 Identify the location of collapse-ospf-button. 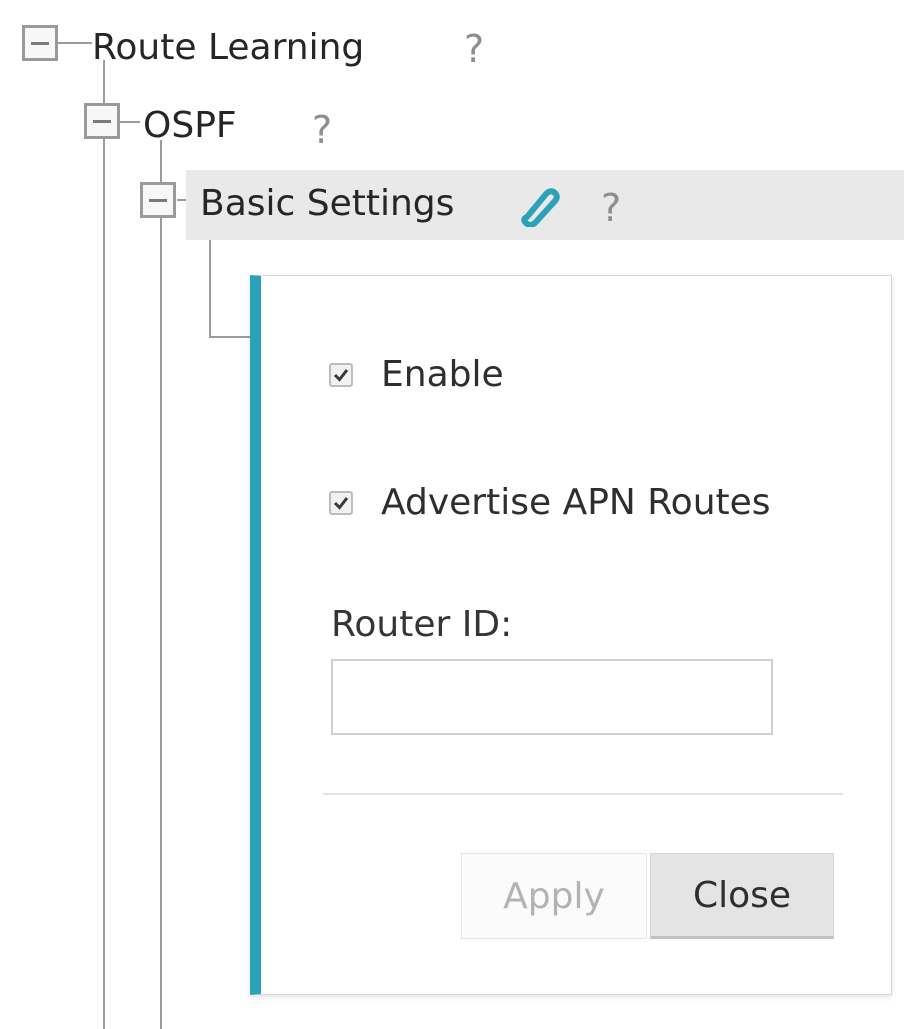
(102, 121).